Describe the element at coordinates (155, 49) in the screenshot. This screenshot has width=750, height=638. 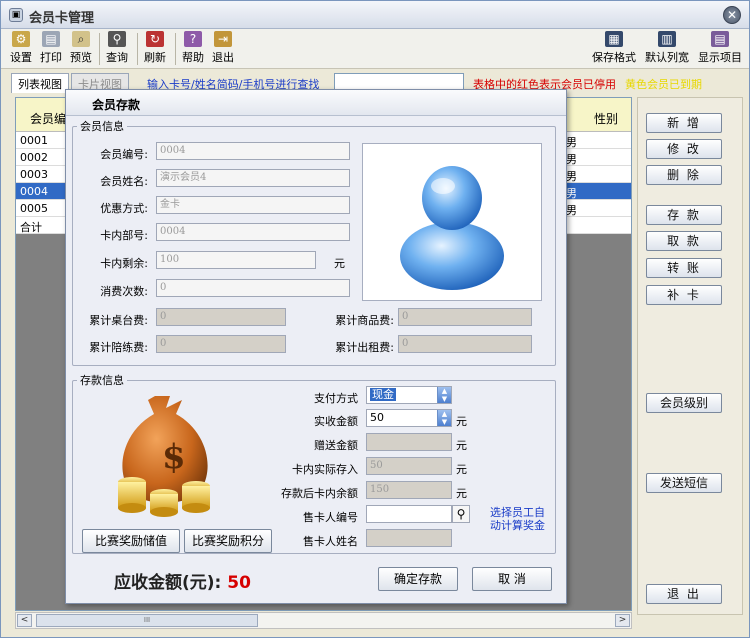
I see `refresh-button: ↻ 刷新` at that location.